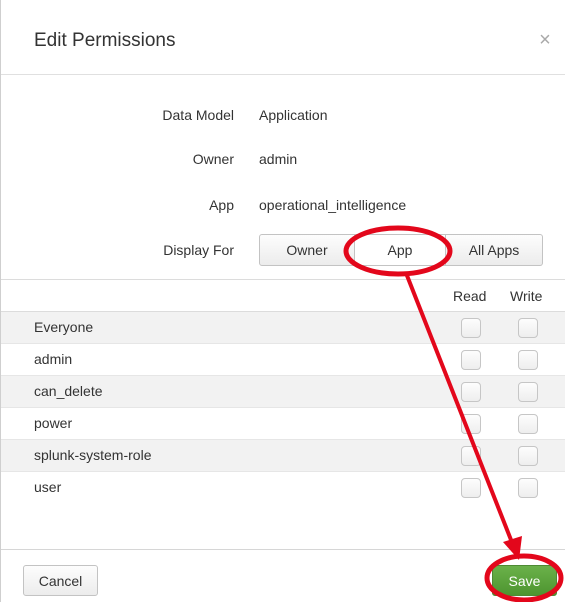 The width and height of the screenshot is (565, 602). Describe the element at coordinates (524, 580) in the screenshot. I see `save-button: Save` at that location.